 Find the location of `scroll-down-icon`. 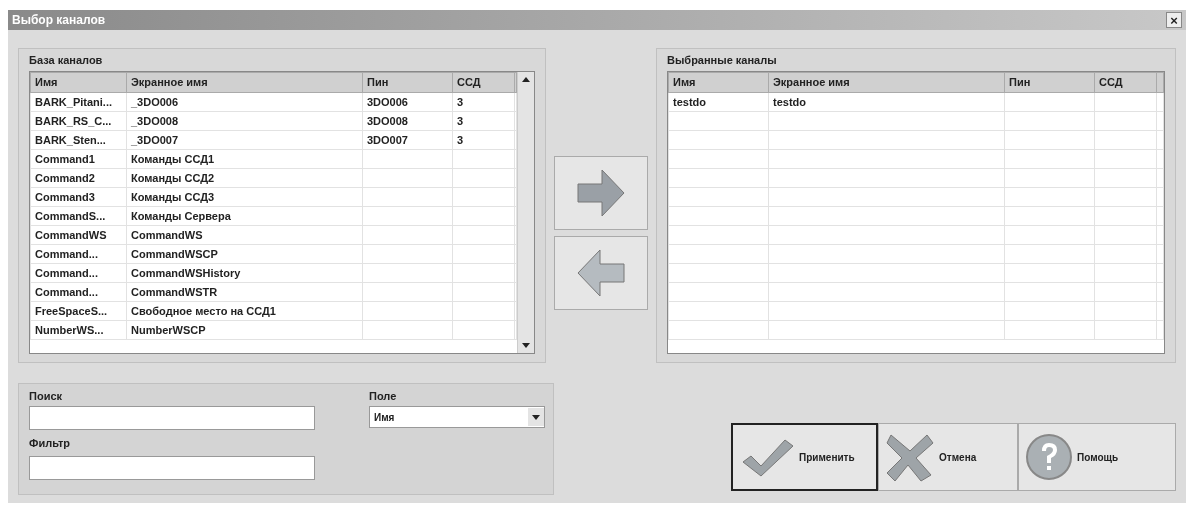

scroll-down-icon is located at coordinates (526, 345).